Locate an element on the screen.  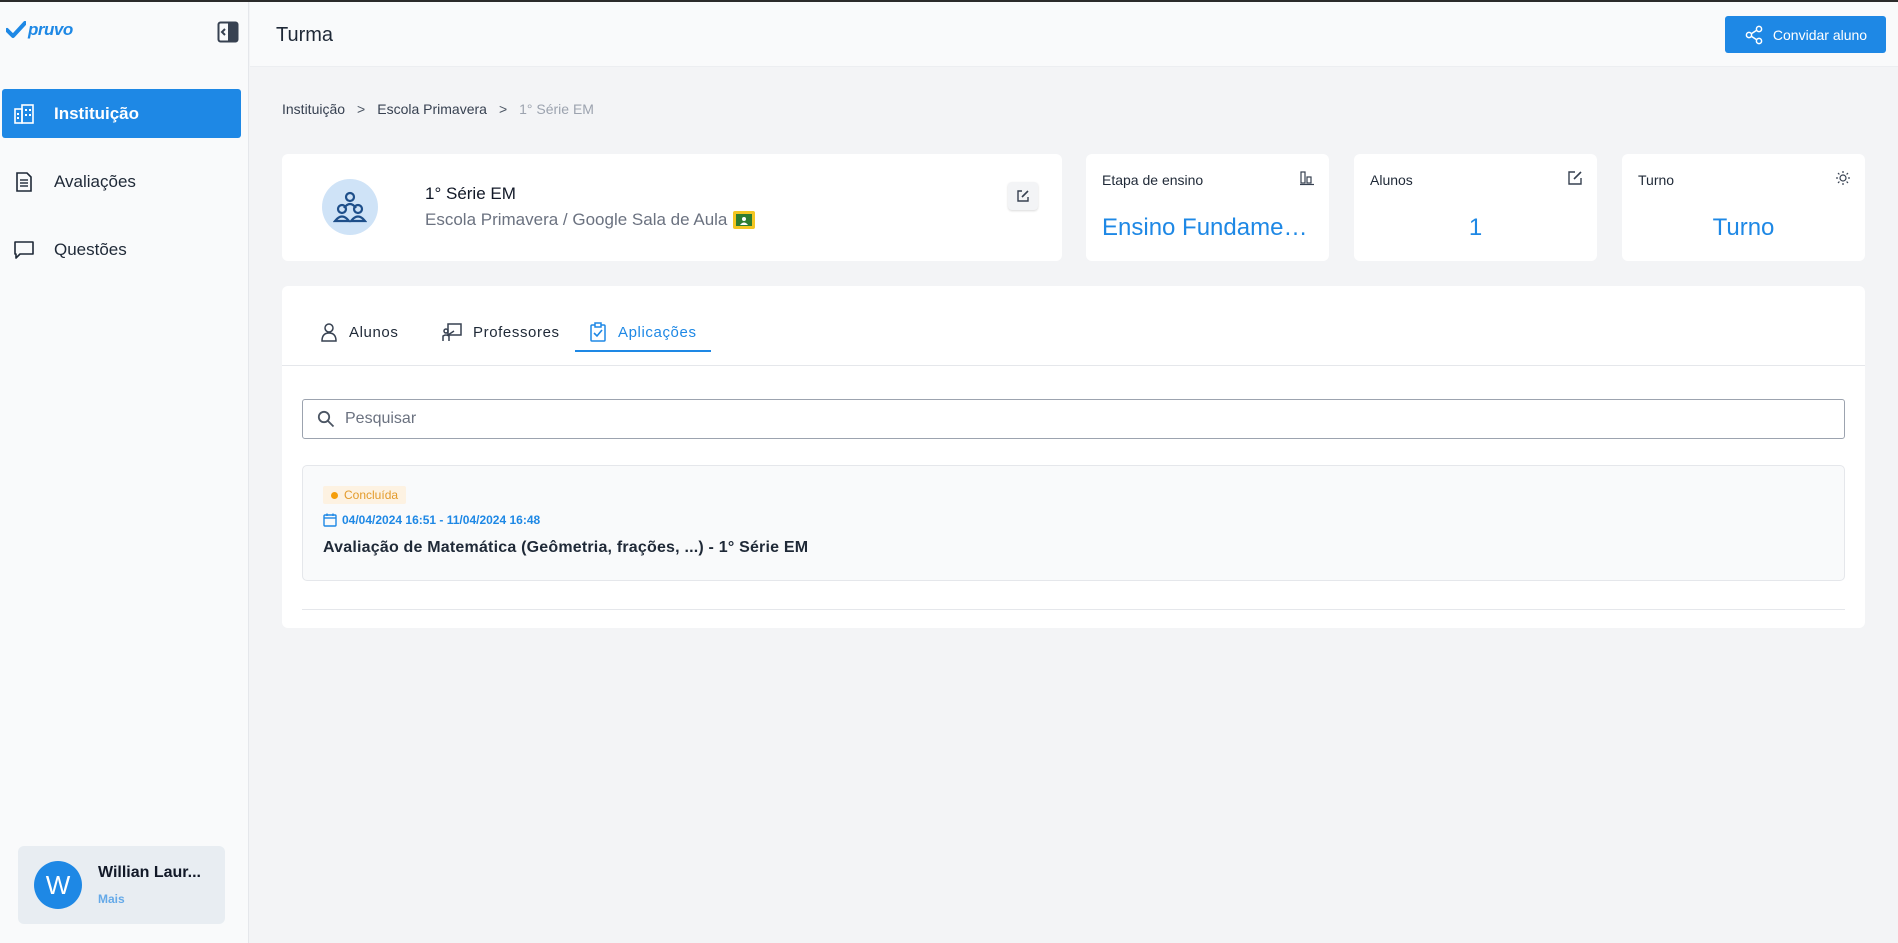
sidebar-collapse-icon is located at coordinates (228, 32).